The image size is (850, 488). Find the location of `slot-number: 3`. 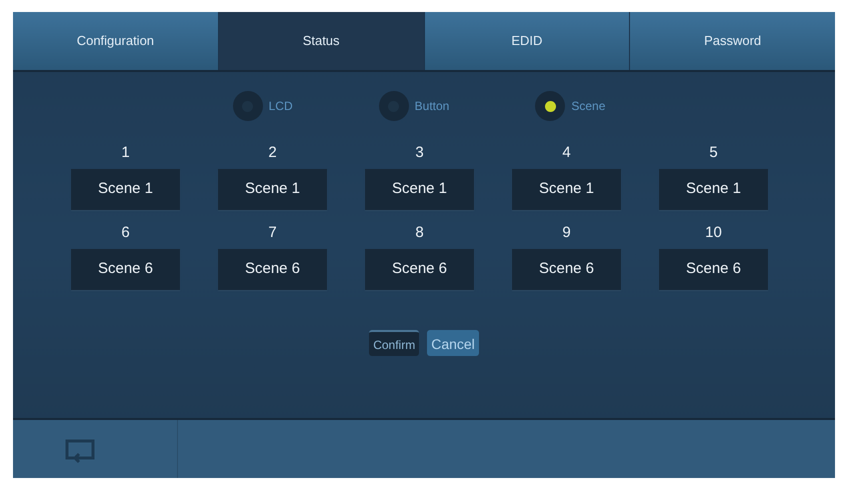

slot-number: 3 is located at coordinates (419, 152).